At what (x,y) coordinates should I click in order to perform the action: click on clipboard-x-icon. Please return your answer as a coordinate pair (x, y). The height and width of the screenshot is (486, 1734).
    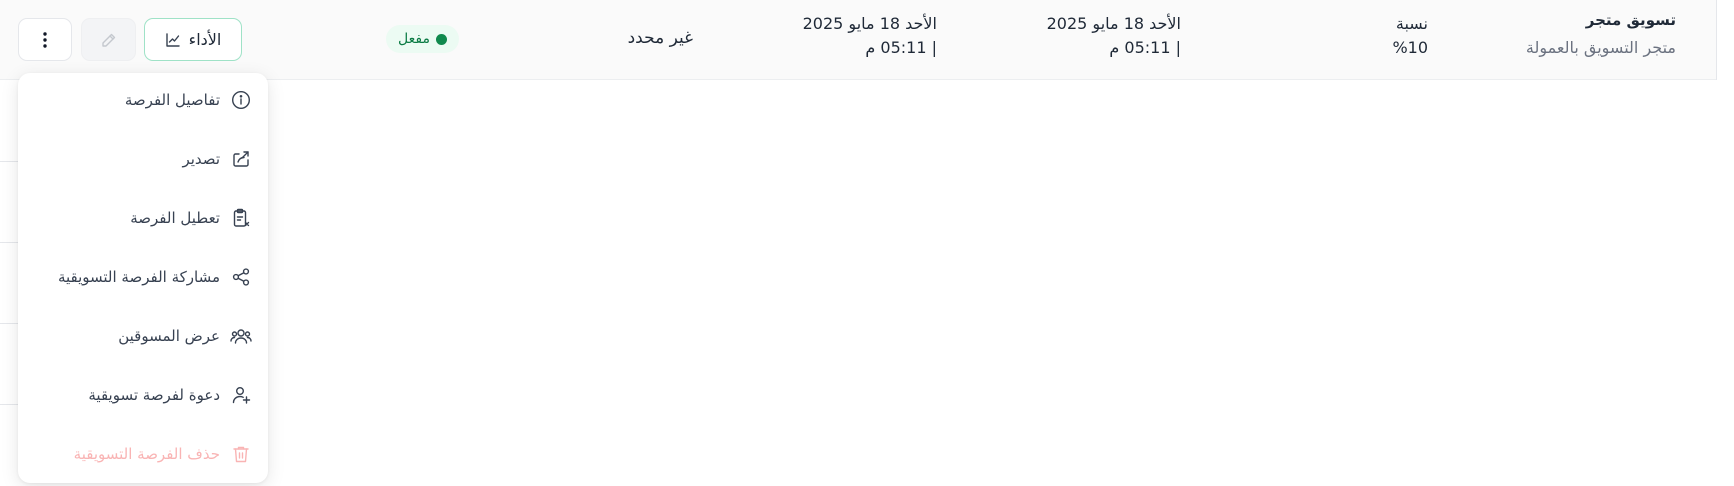
    Looking at the image, I should click on (241, 218).